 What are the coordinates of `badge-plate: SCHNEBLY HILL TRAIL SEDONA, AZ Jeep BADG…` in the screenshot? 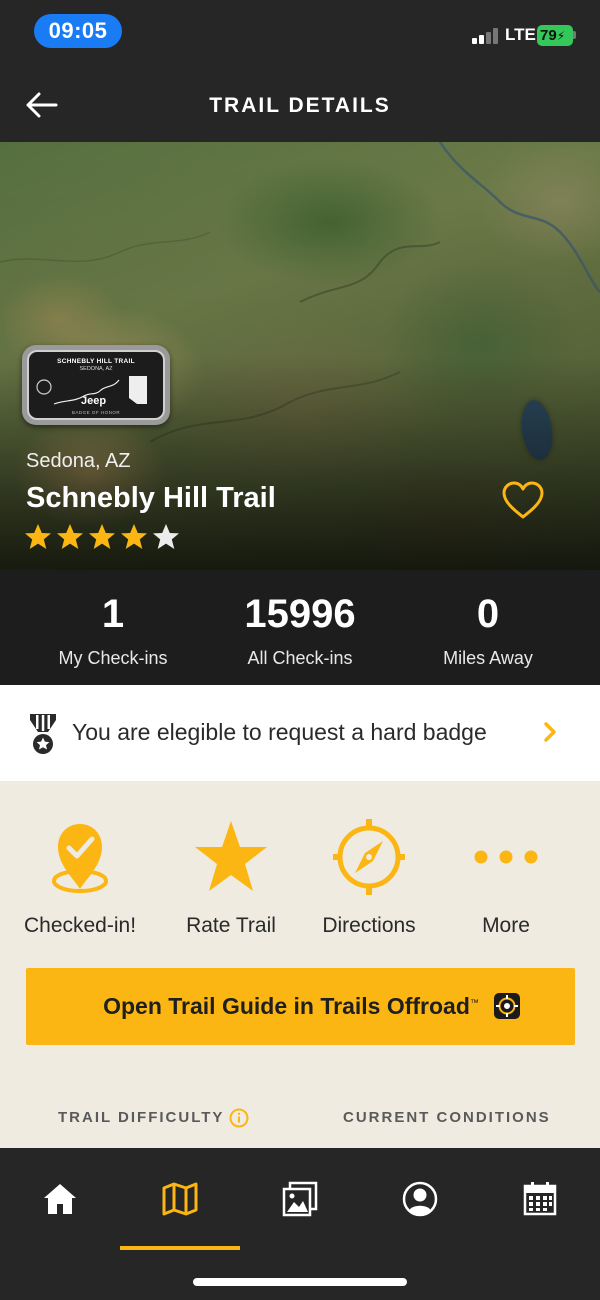 It's located at (96, 385).